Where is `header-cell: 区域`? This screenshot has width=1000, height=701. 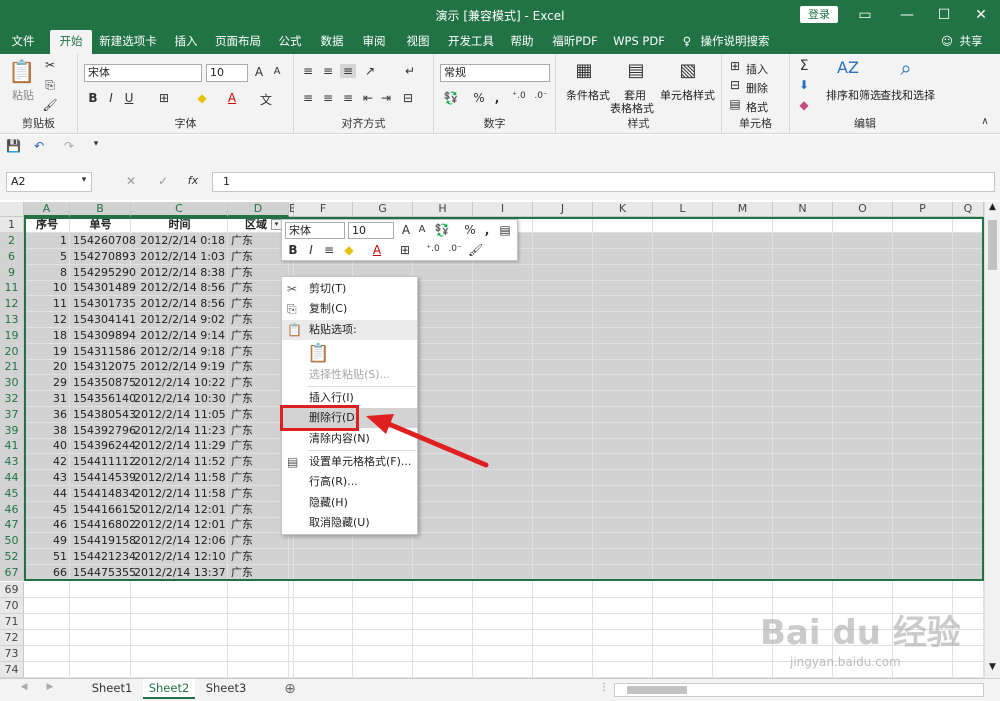 header-cell: 区域 is located at coordinates (249, 225).